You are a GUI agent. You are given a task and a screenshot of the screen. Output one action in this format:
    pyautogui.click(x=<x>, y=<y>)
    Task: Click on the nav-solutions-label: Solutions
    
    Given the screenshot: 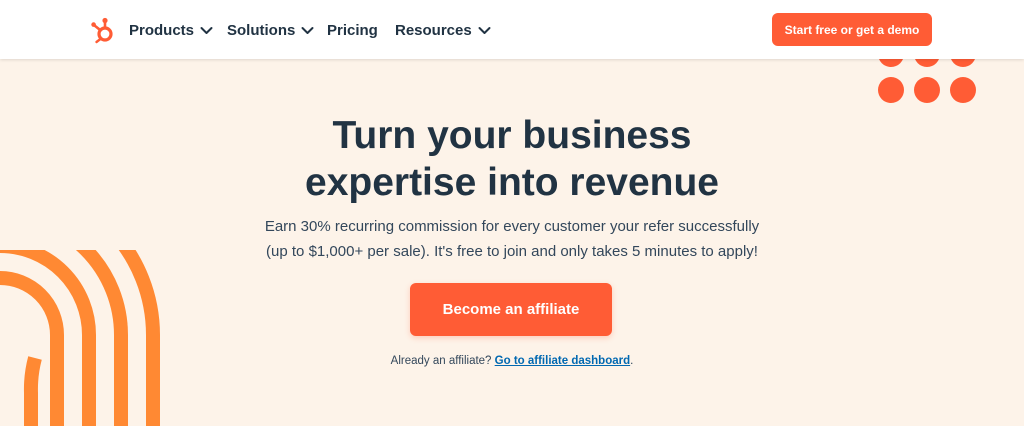 What is the action you would take?
    pyautogui.click(x=261, y=30)
    